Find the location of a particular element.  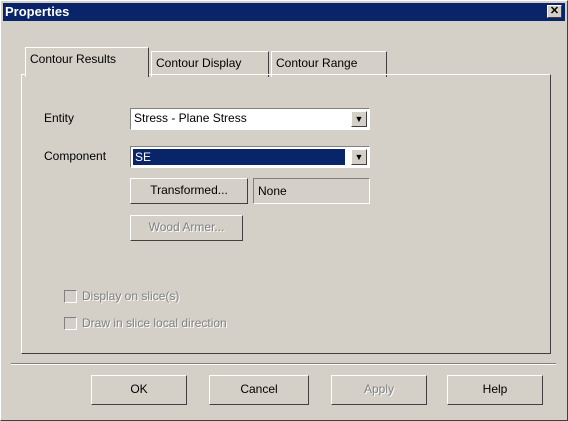

help-button: Help is located at coordinates (495, 390).